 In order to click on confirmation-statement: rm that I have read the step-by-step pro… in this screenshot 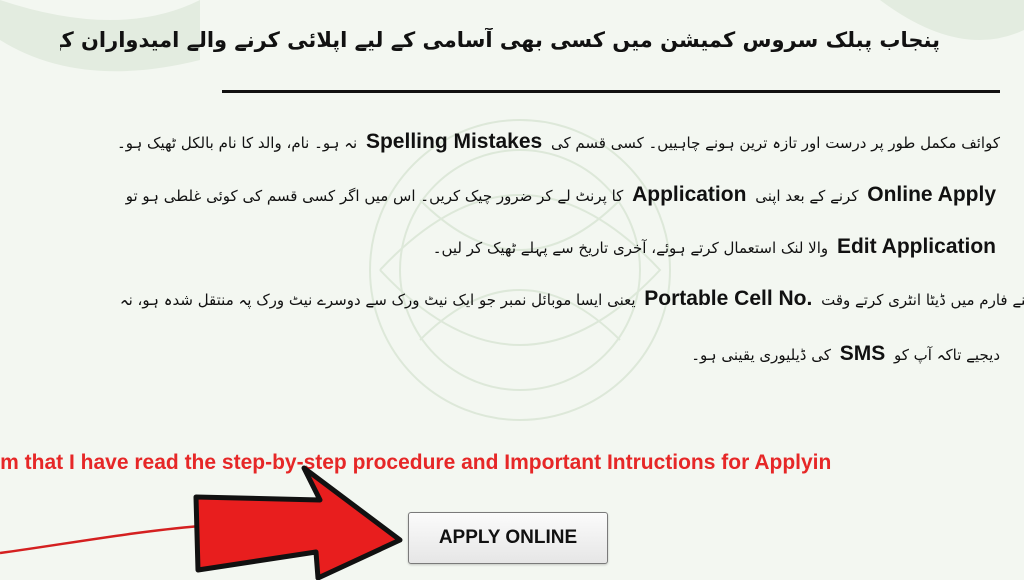, I will do `click(512, 463)`.